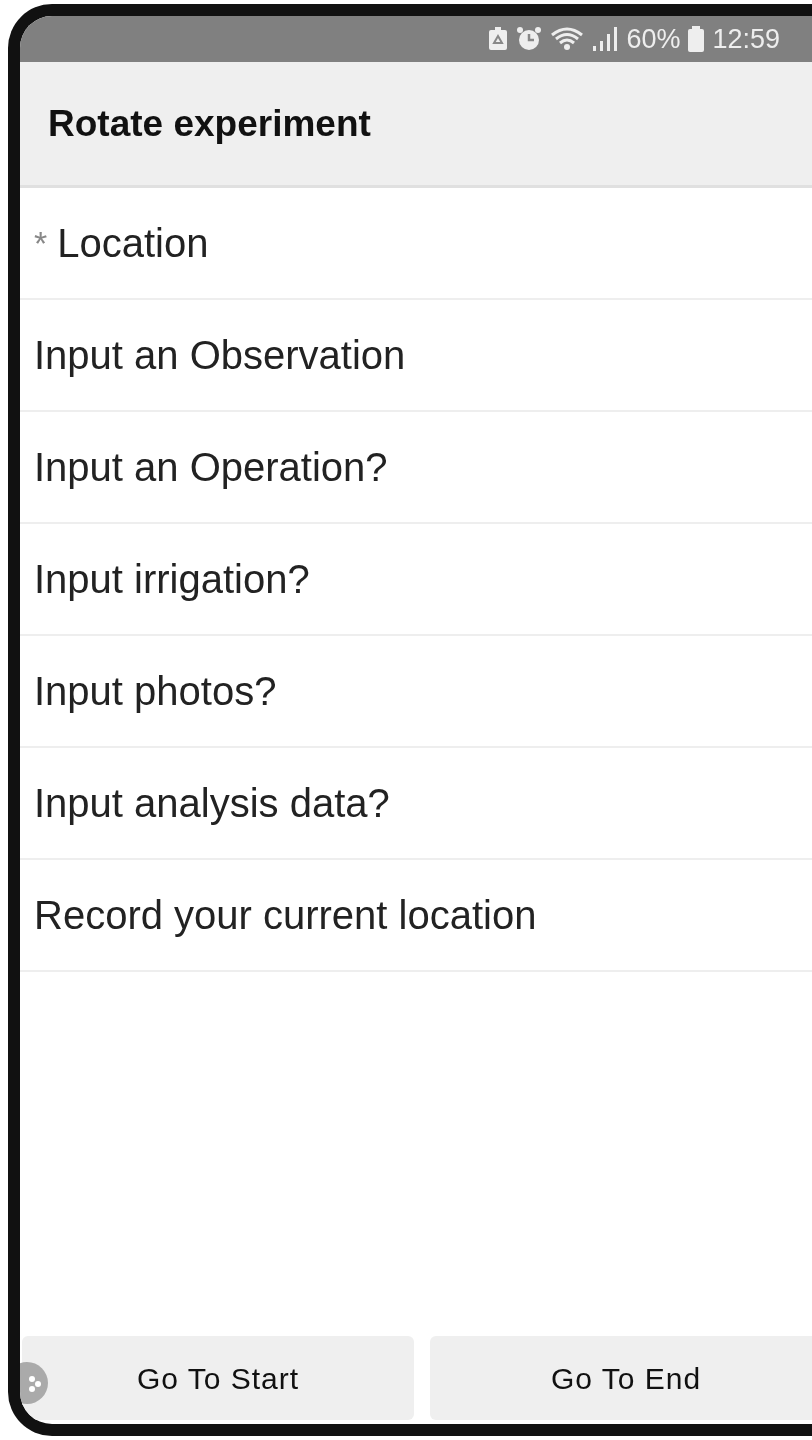 Image resolution: width=812 pixels, height=1440 pixels. What do you see at coordinates (133, 243) in the screenshot?
I see `item-label: Location` at bounding box center [133, 243].